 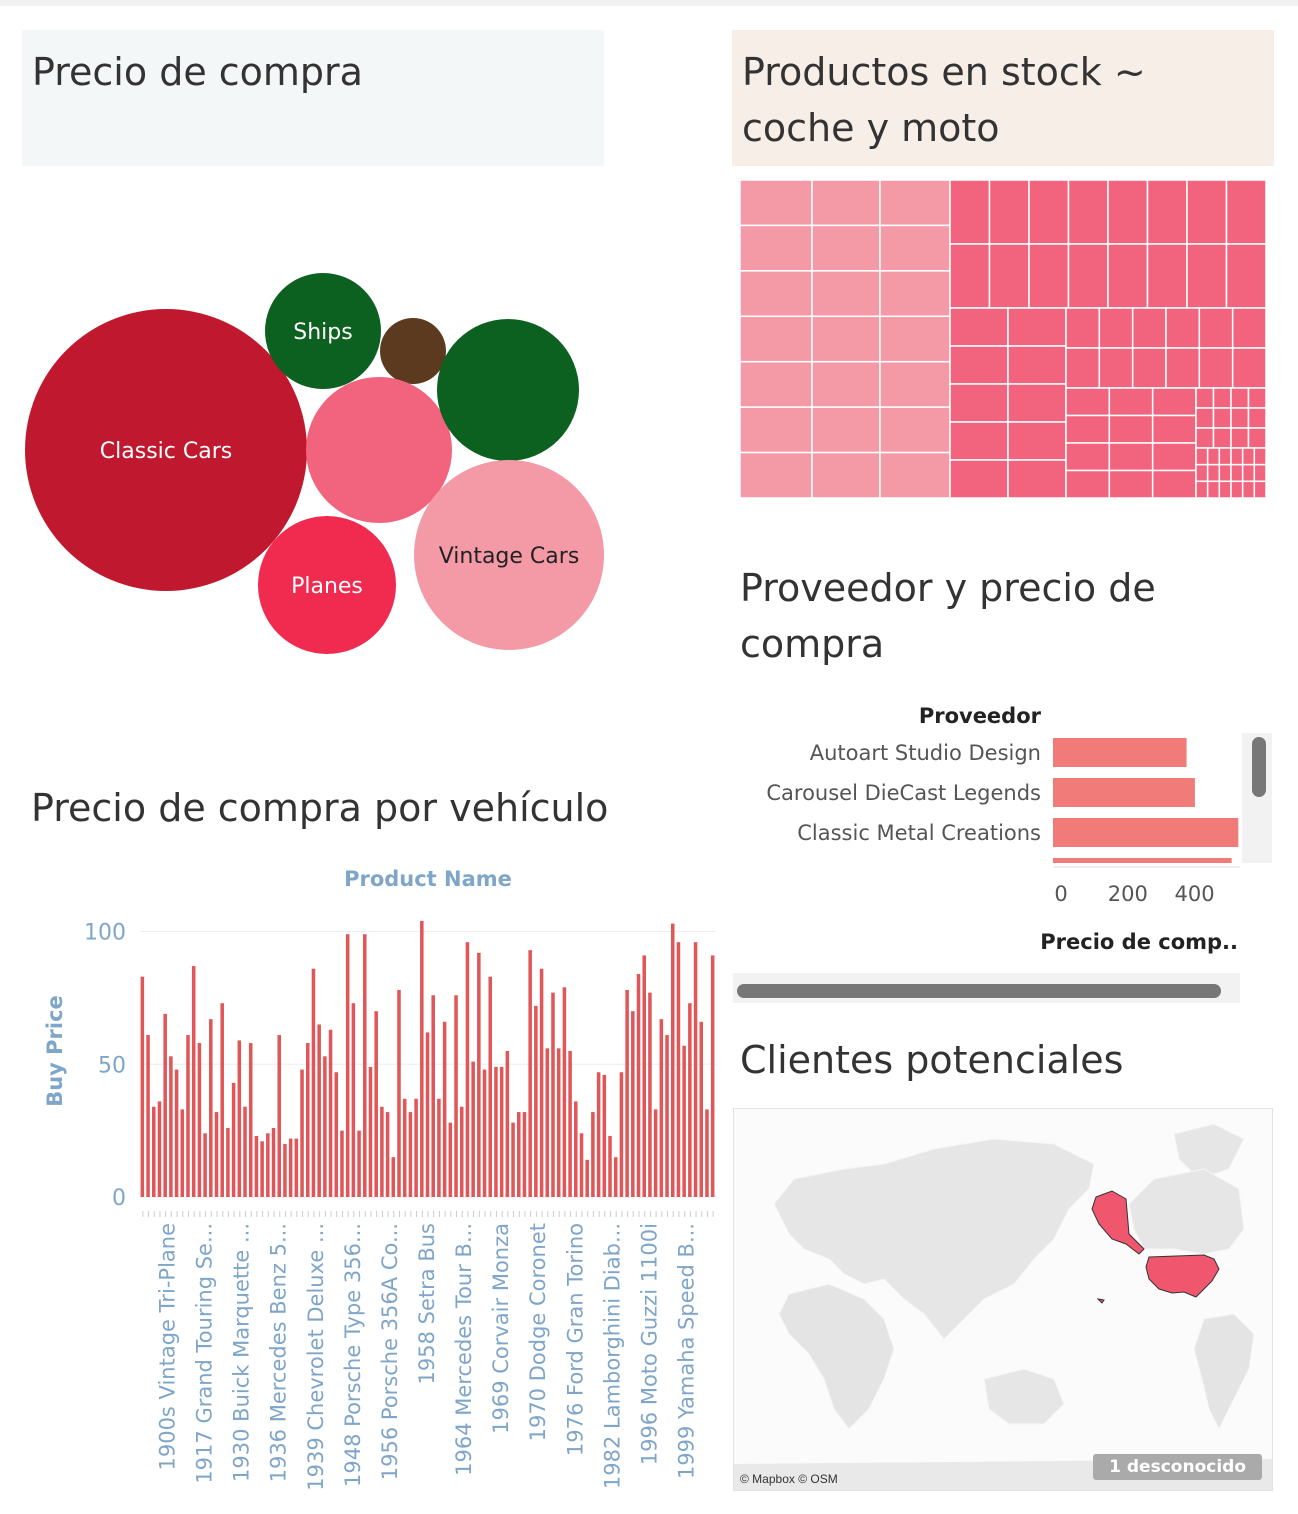 What do you see at coordinates (649, 1344) in the screenshot?
I see `vehicle-xlabel-13: 1996 Moto Guzzi 1100i` at bounding box center [649, 1344].